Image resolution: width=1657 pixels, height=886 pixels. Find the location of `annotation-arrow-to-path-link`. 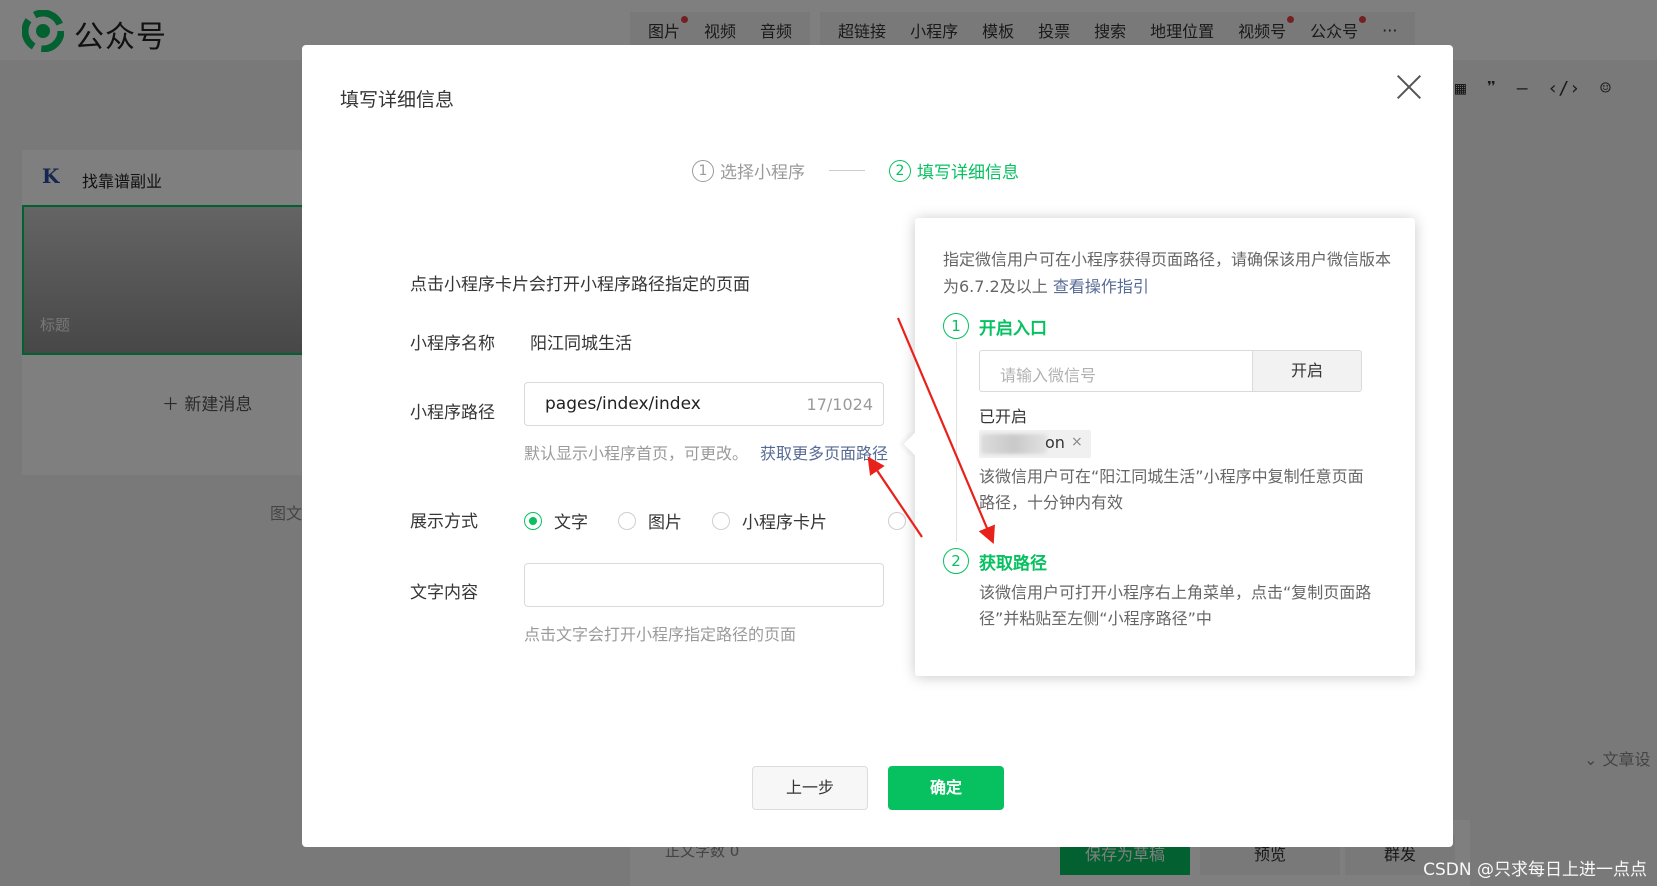

annotation-arrow-to-path-link is located at coordinates (895, 497).